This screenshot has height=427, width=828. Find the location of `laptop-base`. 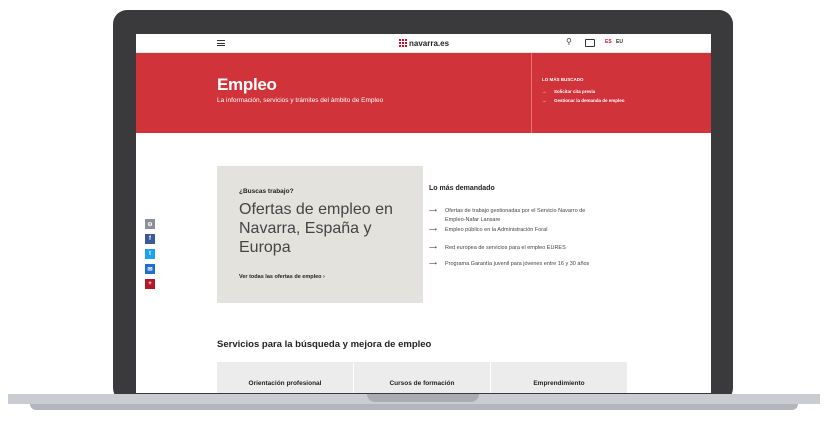

laptop-base is located at coordinates (414, 410).